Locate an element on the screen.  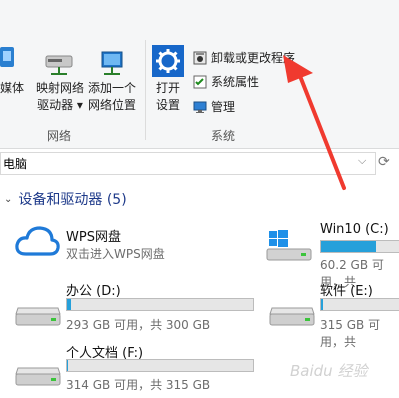
drive-name: WPS网盘 is located at coordinates (93, 237).